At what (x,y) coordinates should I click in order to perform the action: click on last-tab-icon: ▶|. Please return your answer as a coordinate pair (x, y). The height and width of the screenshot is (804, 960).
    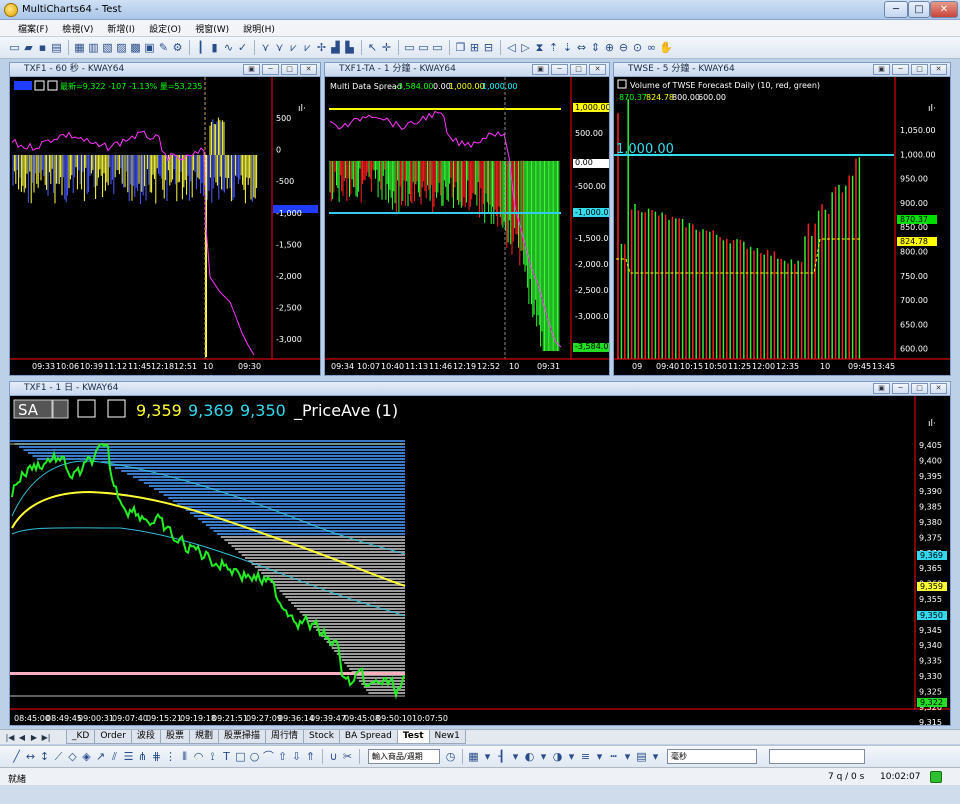
    Looking at the image, I should click on (46, 737).